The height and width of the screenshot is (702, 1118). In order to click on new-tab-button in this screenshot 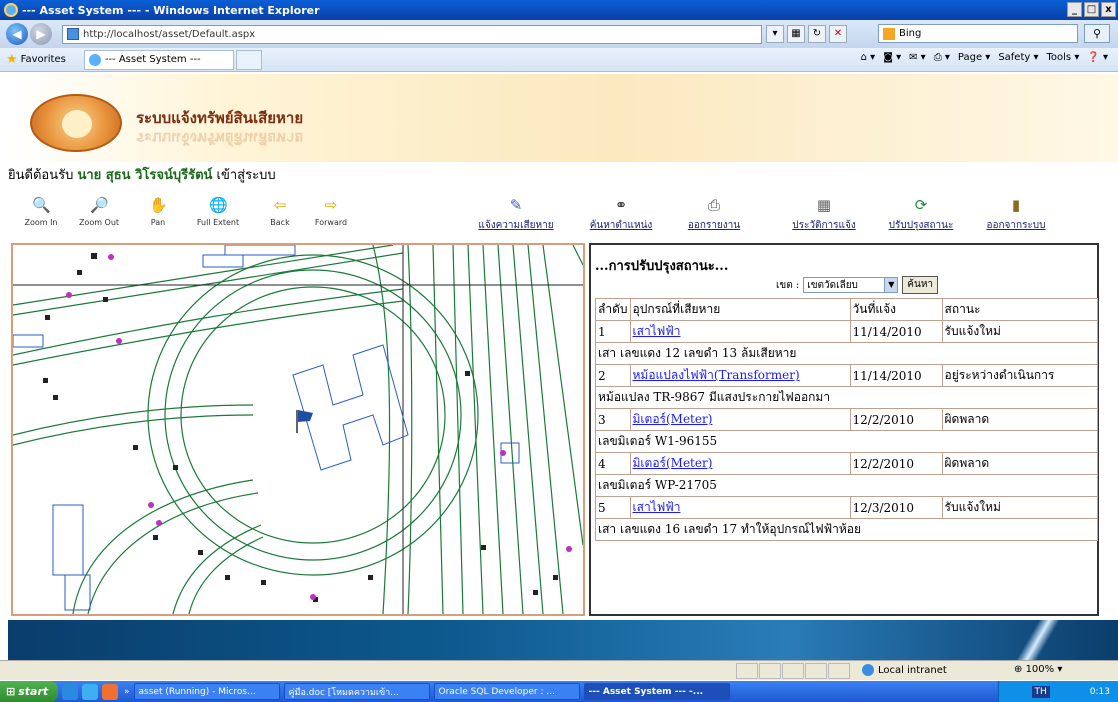, I will do `click(248, 59)`.